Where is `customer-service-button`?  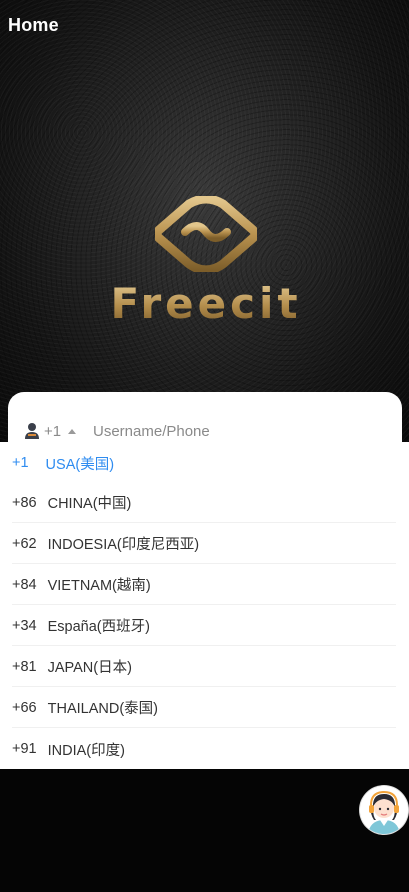
customer-service-button is located at coordinates (384, 810).